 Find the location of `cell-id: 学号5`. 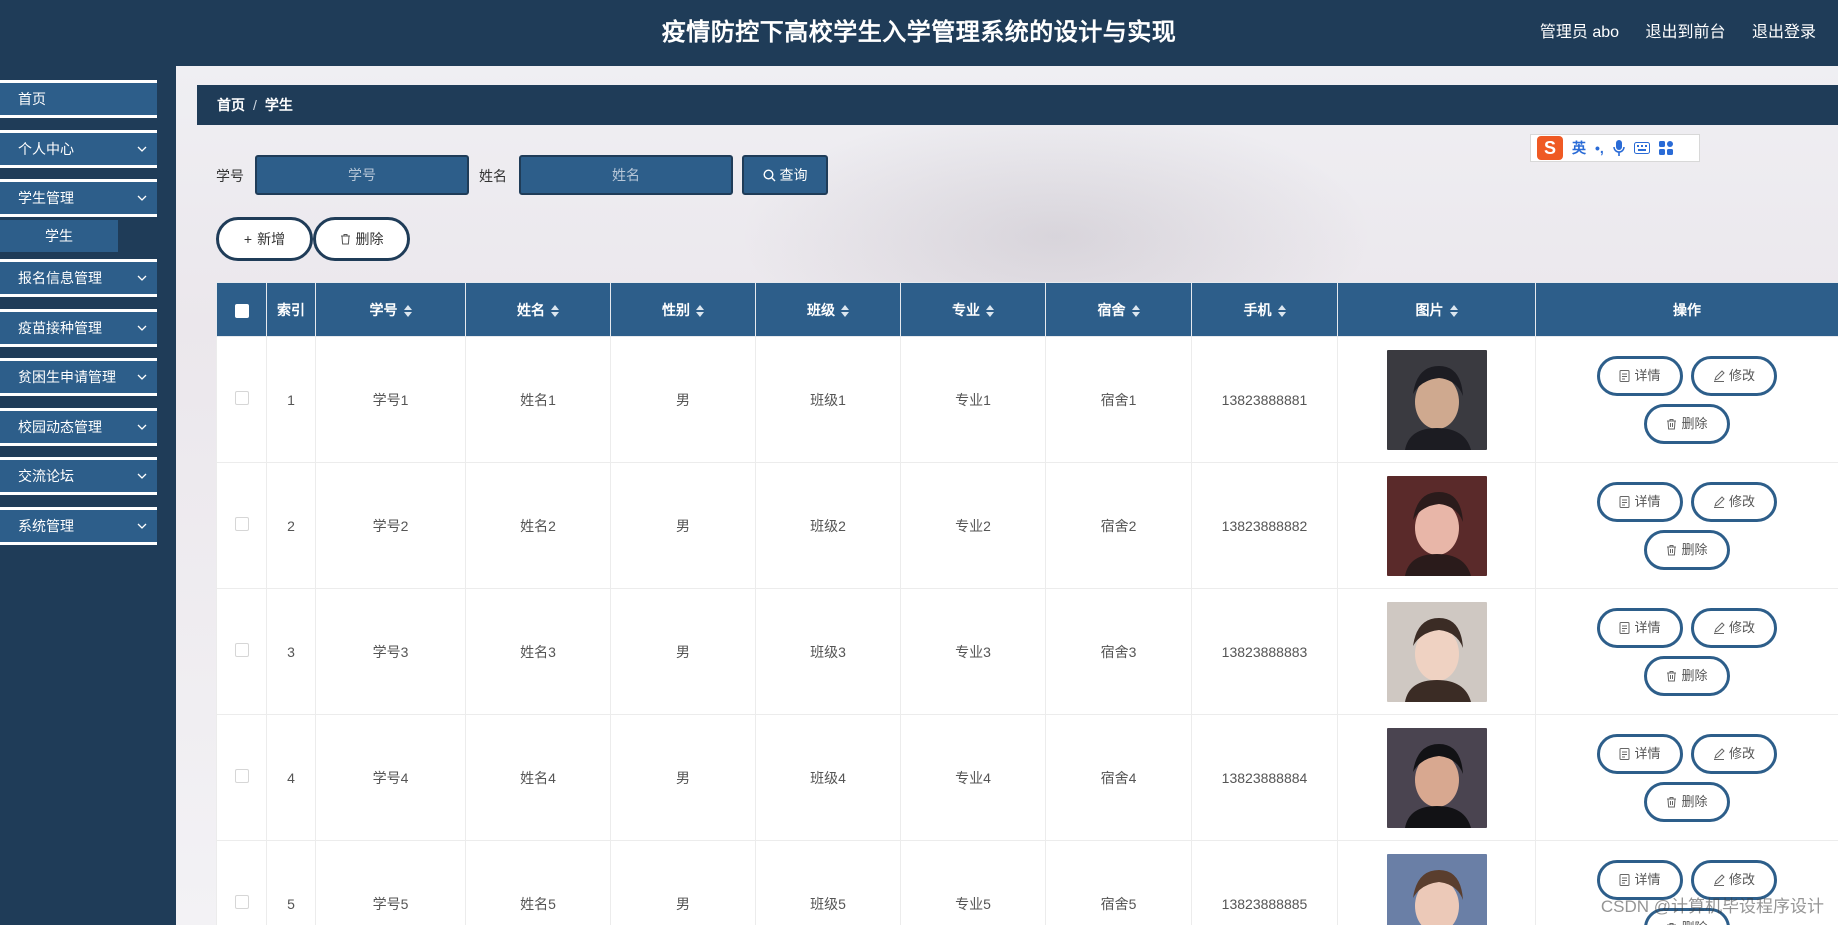

cell-id: 学号5 is located at coordinates (390, 882).